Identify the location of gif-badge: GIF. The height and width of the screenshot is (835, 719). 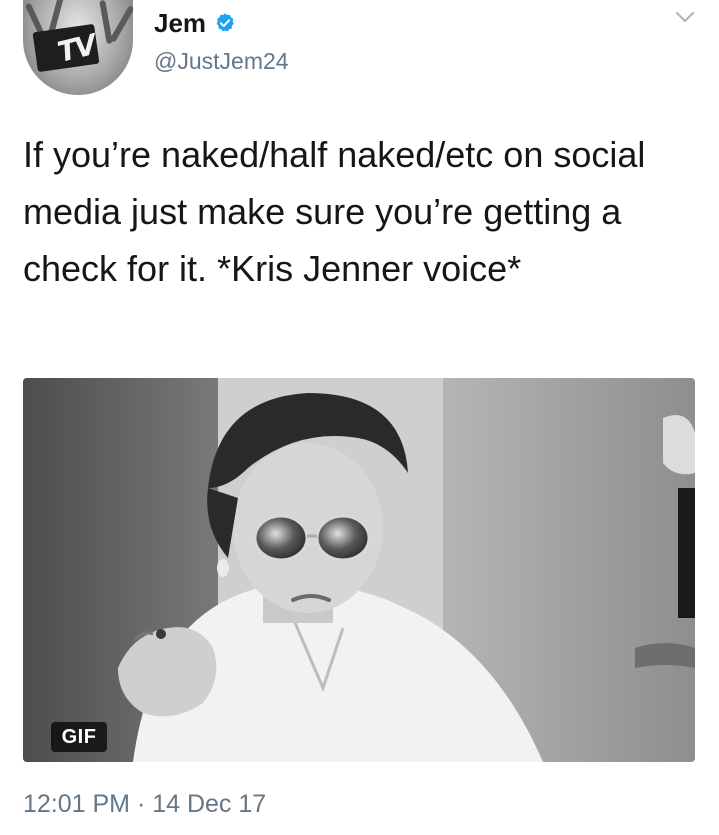
(79, 737).